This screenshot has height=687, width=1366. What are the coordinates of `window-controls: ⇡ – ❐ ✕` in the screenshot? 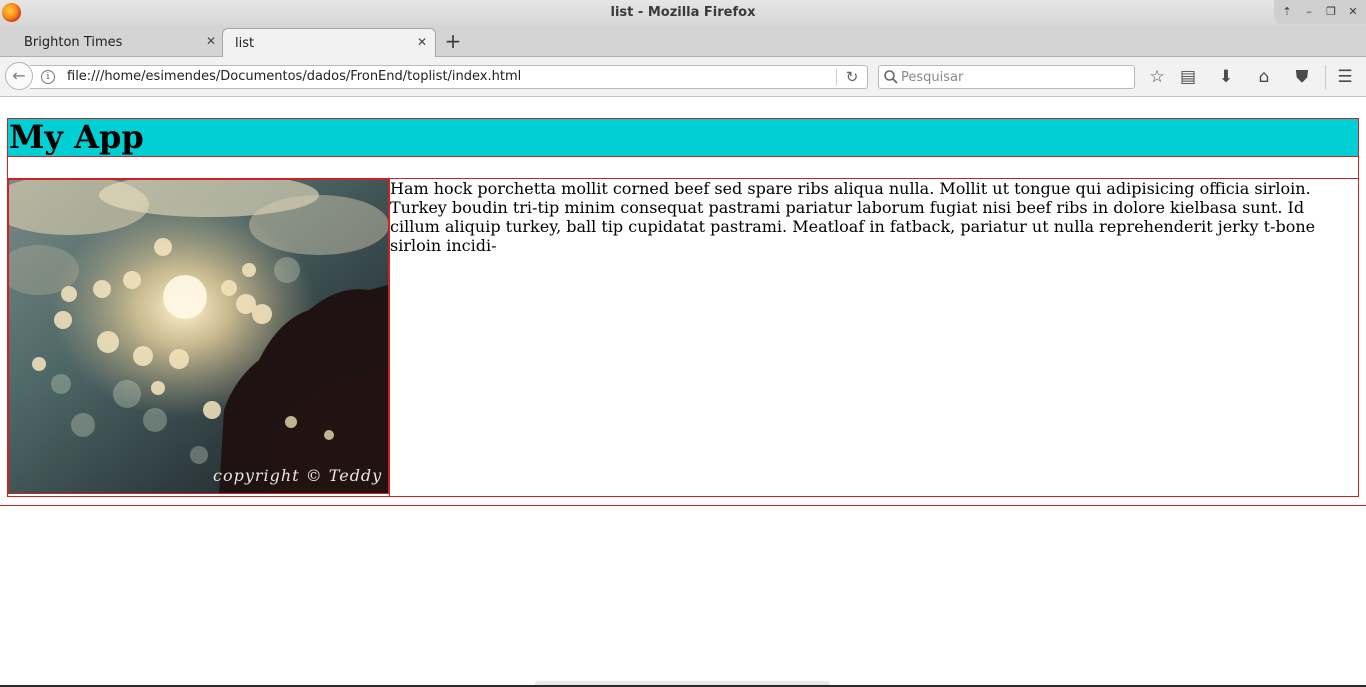 It's located at (1320, 12).